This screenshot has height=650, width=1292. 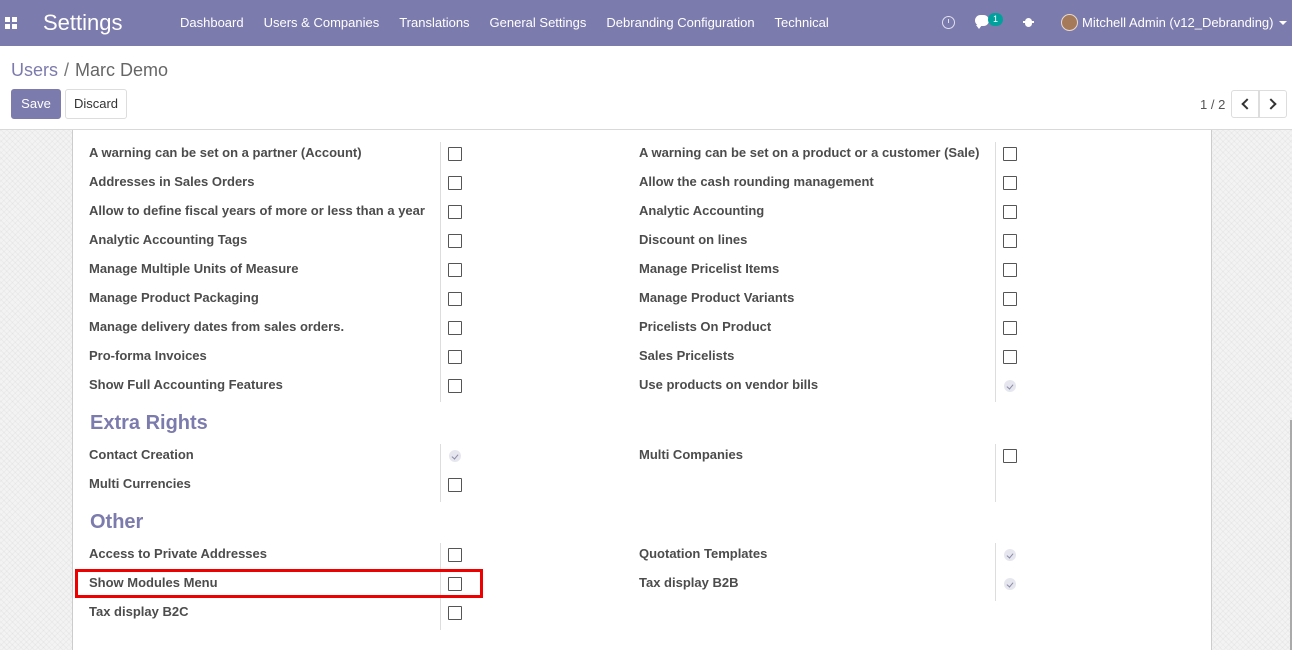 I want to click on field-label: Multi Currencies, so click(x=140, y=483).